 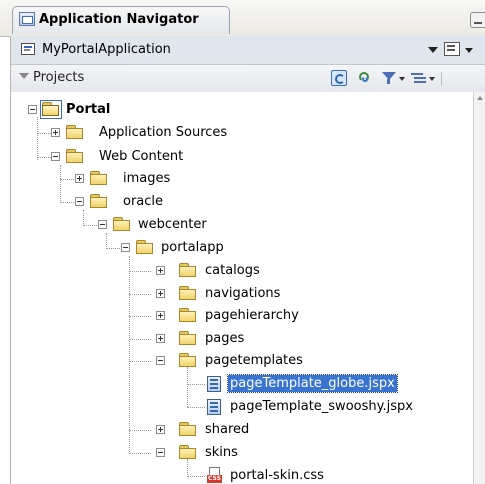 I want to click on refresh-icon, so click(x=365, y=78).